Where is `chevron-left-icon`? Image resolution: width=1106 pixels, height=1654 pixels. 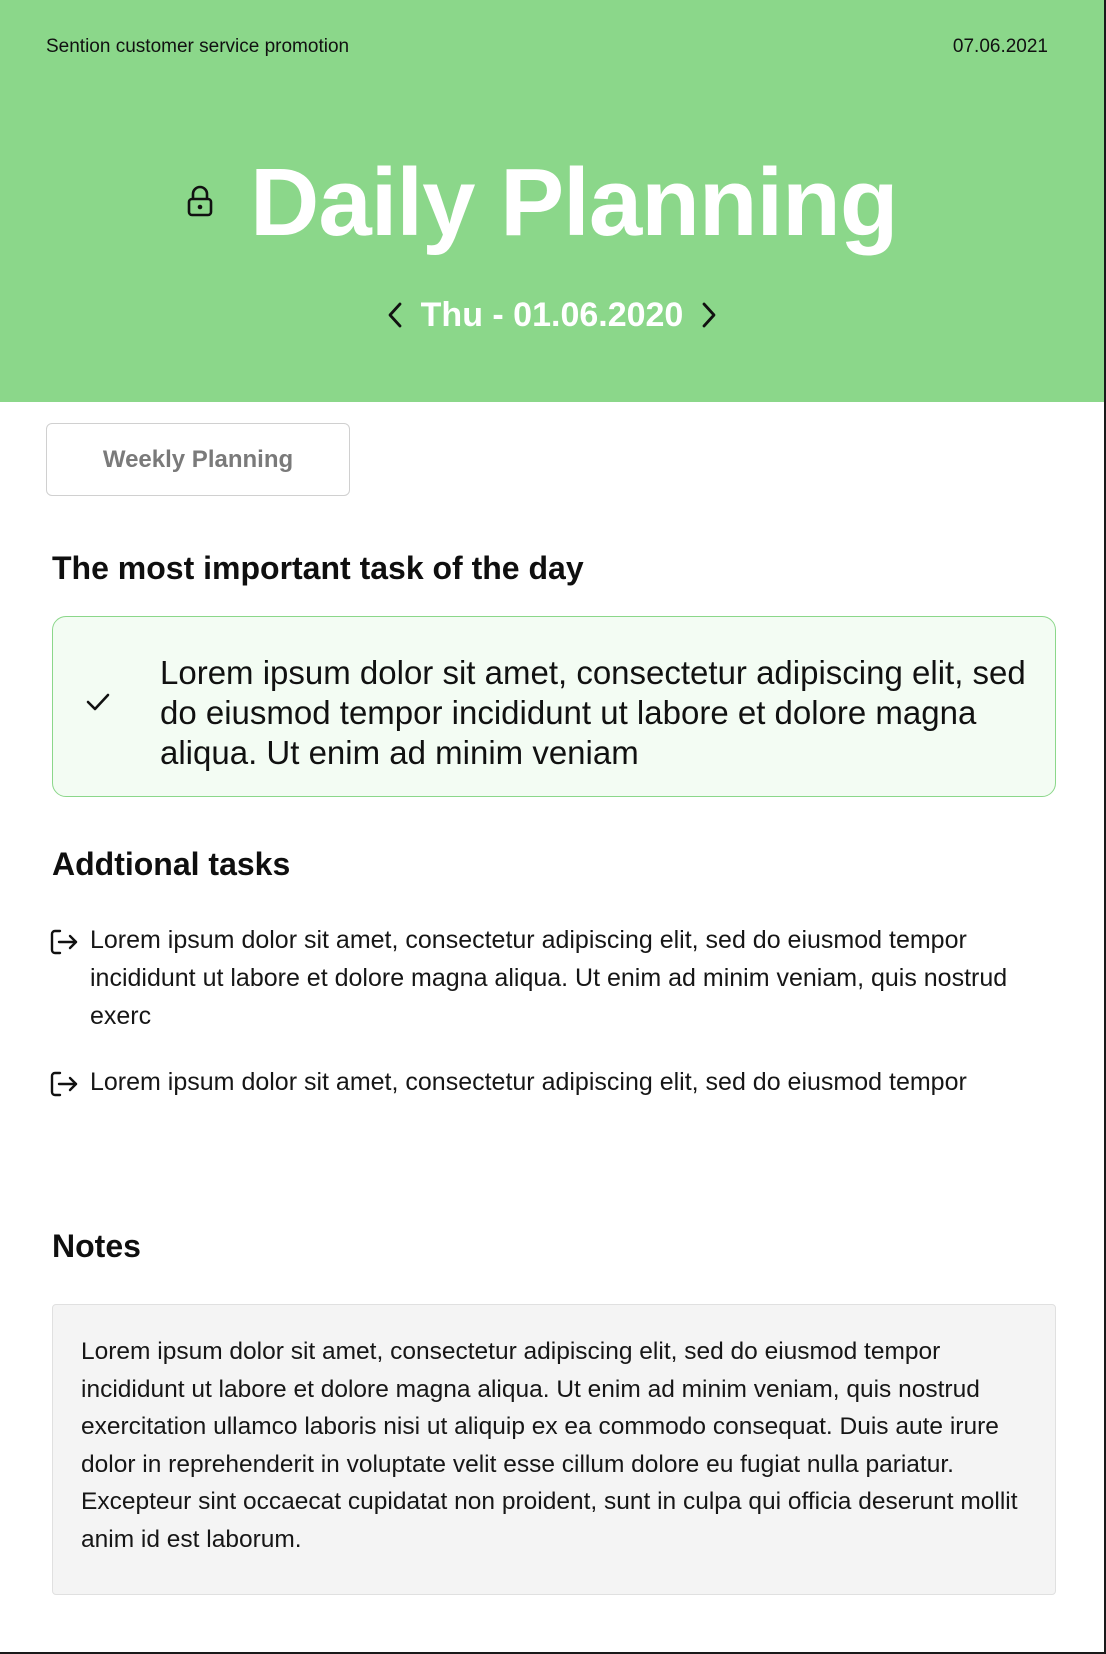 chevron-left-icon is located at coordinates (395, 315).